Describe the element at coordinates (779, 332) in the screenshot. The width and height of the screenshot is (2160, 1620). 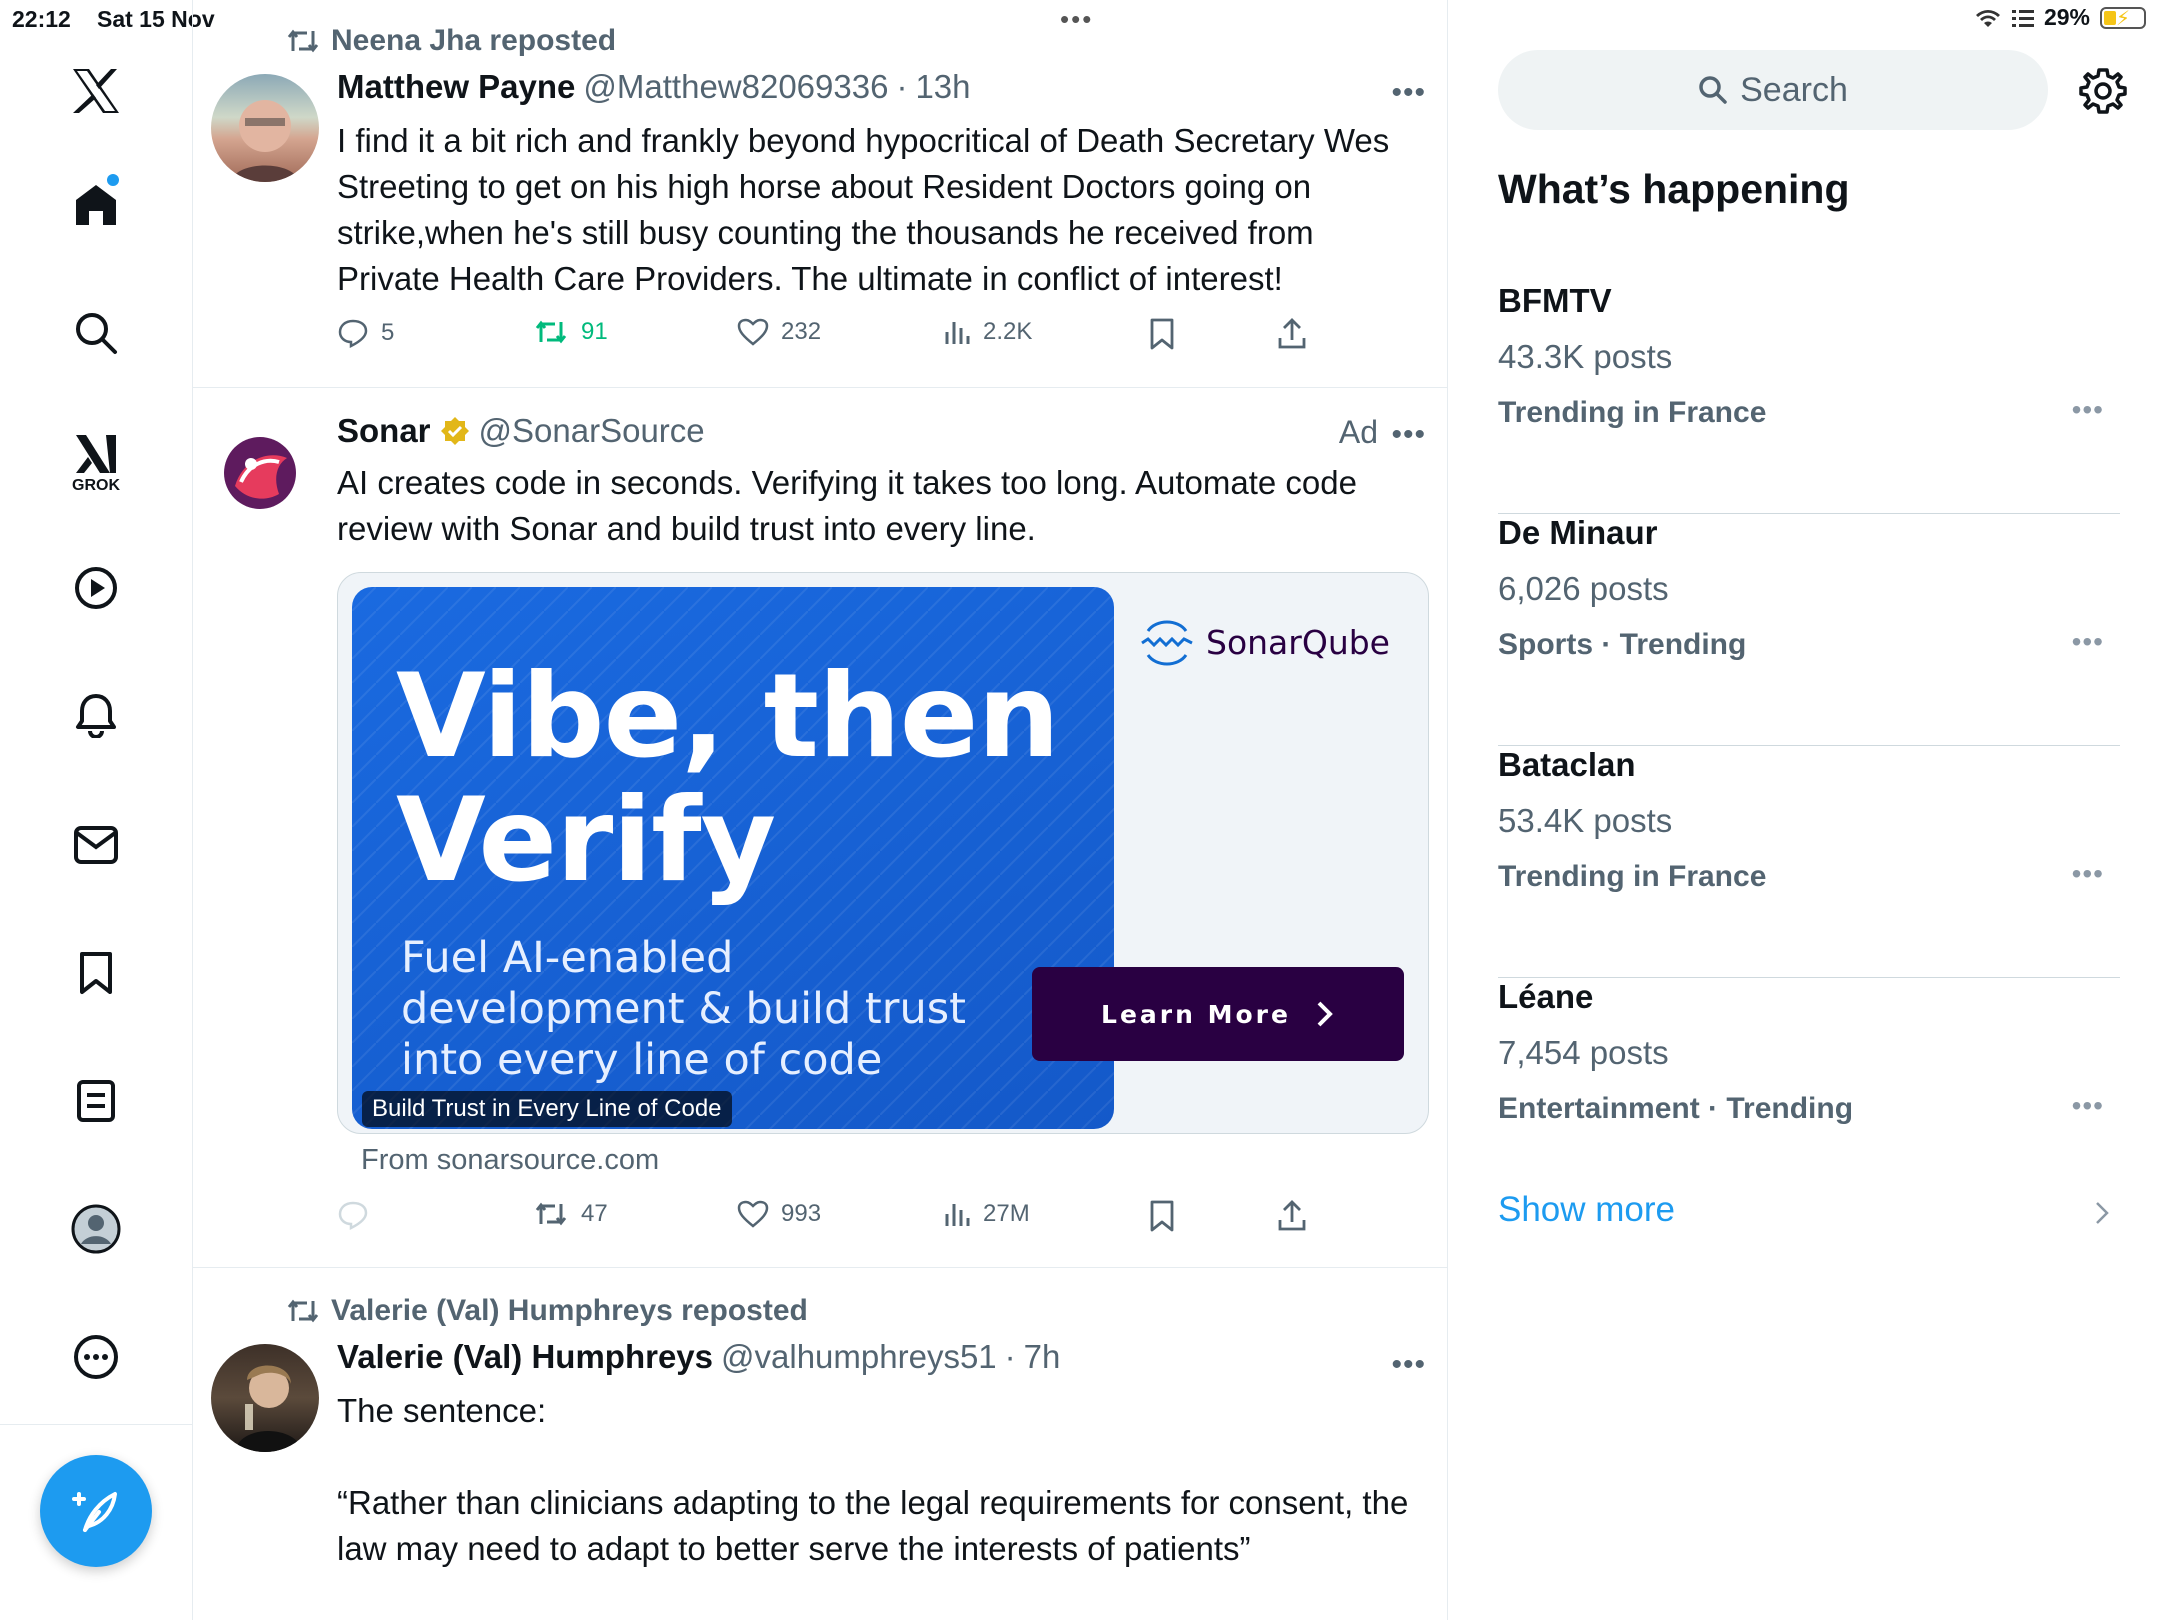
I see `like-button: 232` at that location.